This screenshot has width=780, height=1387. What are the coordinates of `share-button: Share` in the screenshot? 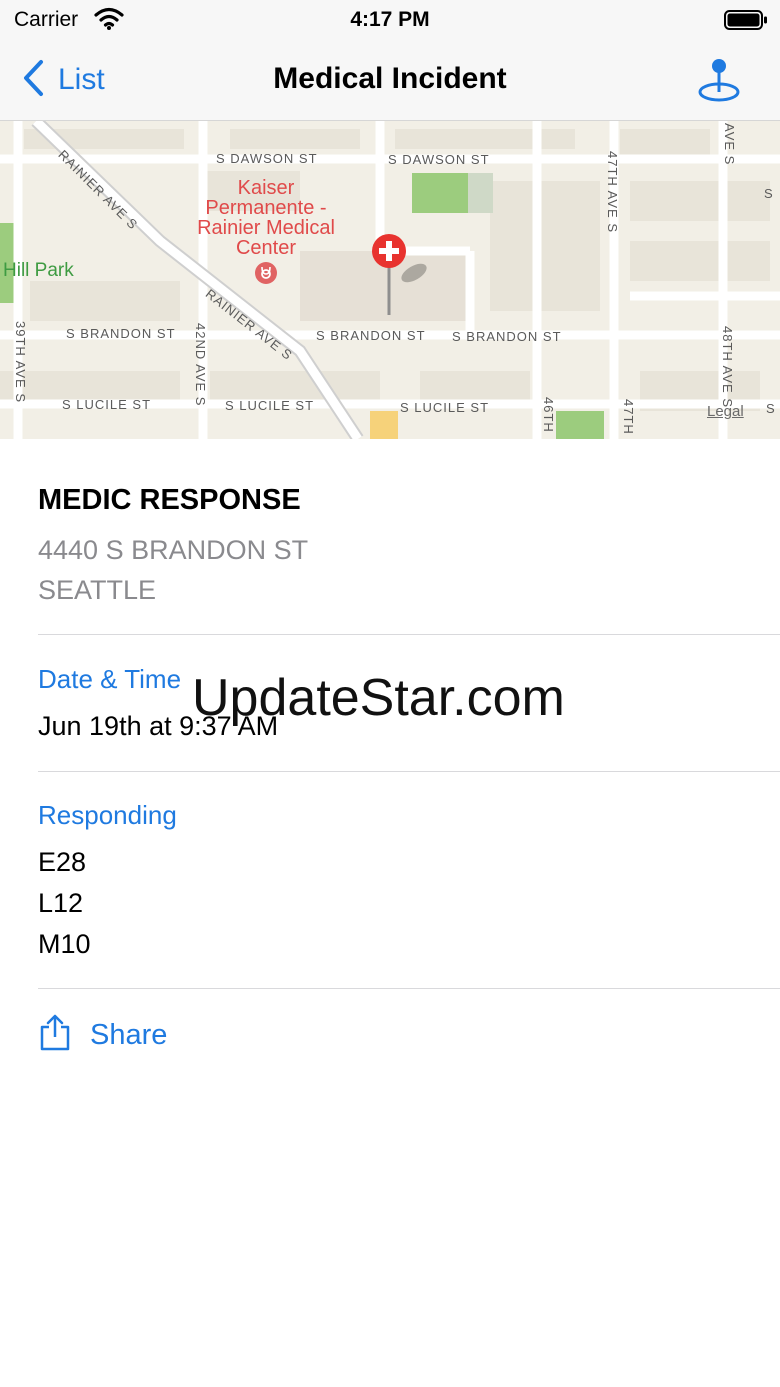 It's located at (102, 1035).